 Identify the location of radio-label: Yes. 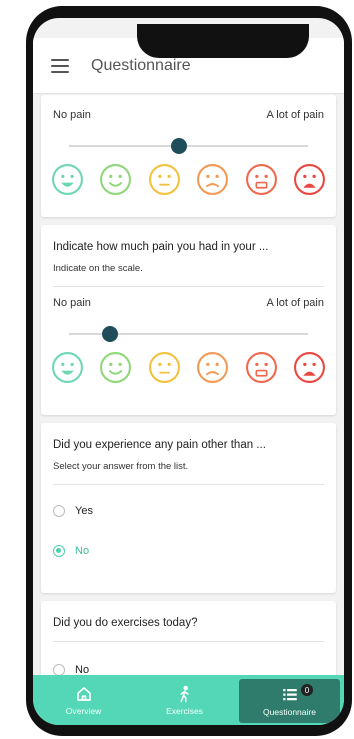
(84, 511).